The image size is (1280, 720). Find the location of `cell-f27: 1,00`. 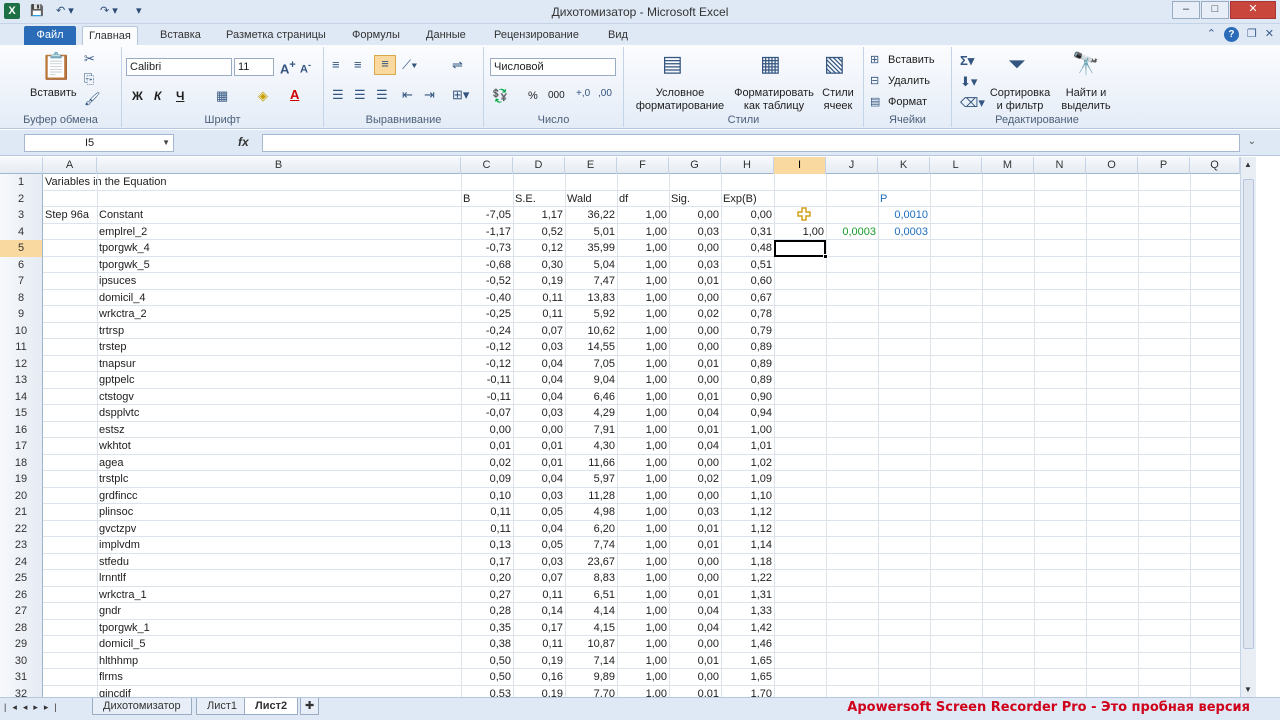

cell-f27: 1,00 is located at coordinates (643, 611).